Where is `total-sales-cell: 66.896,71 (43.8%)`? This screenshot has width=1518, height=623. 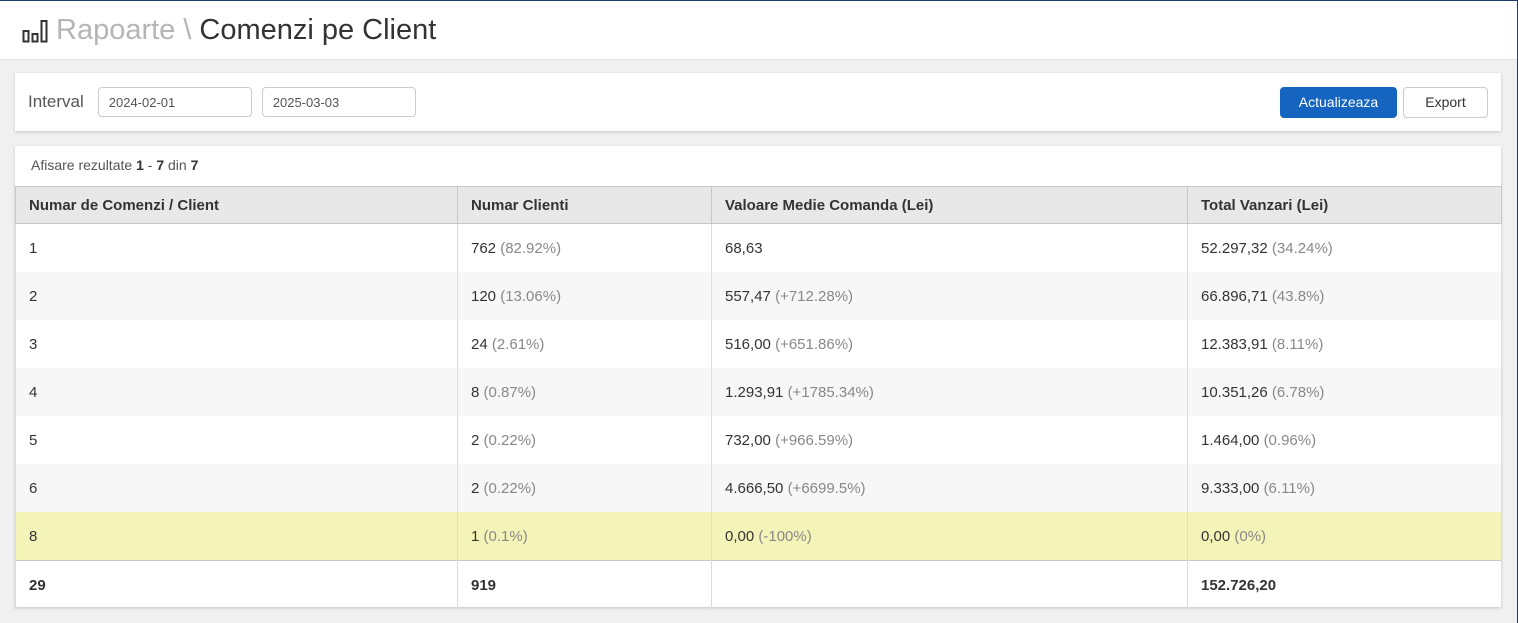
total-sales-cell: 66.896,71 (43.8%) is located at coordinates (1344, 296).